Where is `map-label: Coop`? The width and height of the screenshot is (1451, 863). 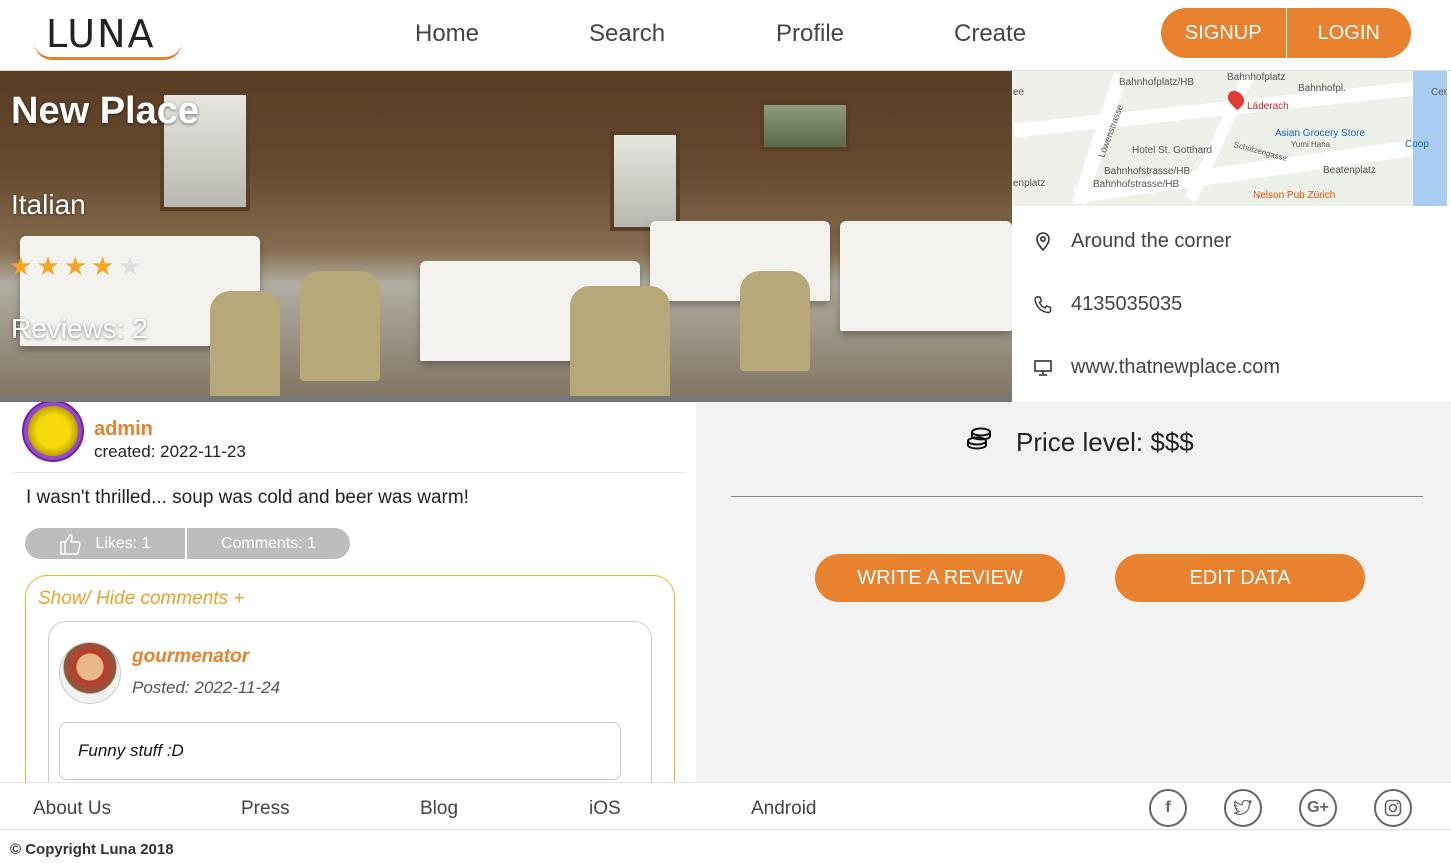
map-label: Coop is located at coordinates (1417, 144).